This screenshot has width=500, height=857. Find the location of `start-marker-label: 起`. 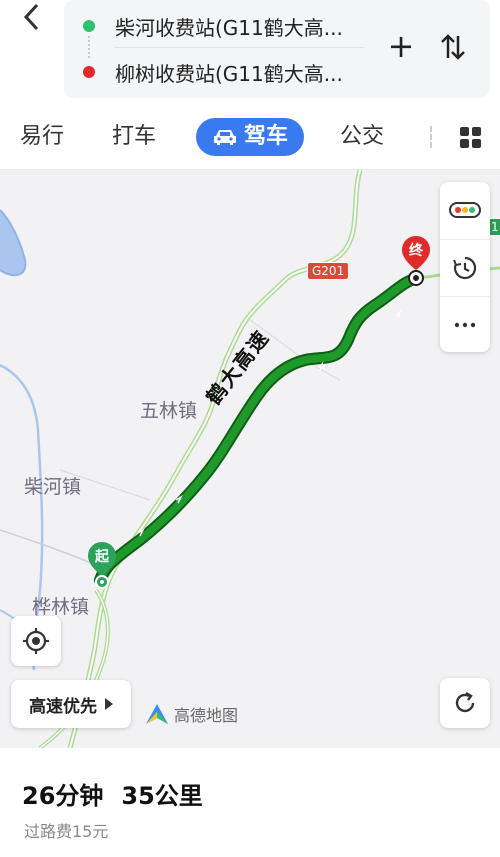

start-marker-label: 起 is located at coordinates (102, 556).